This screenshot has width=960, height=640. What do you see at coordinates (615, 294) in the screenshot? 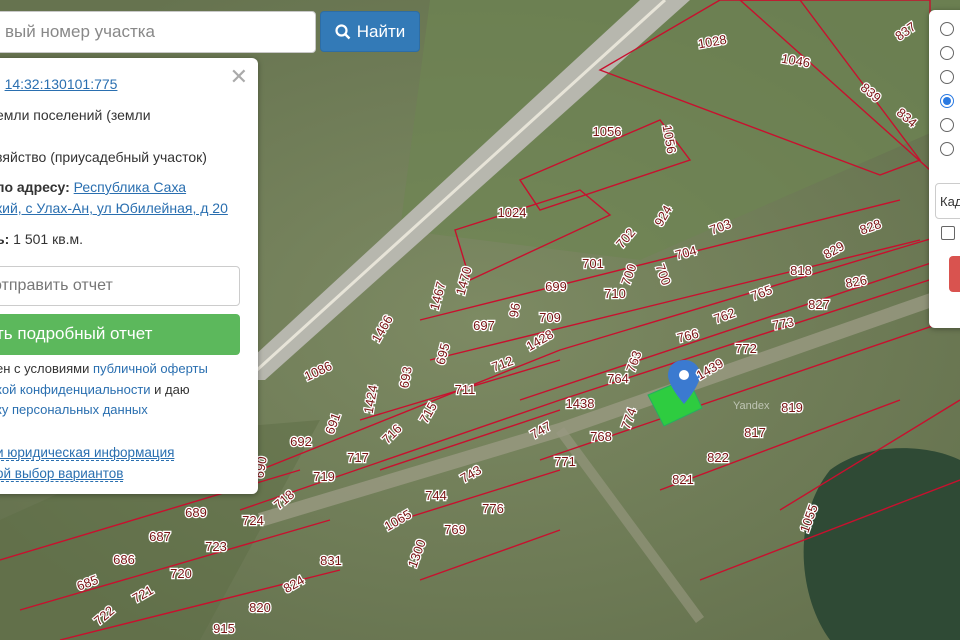
I see `parcel-label: 710` at bounding box center [615, 294].